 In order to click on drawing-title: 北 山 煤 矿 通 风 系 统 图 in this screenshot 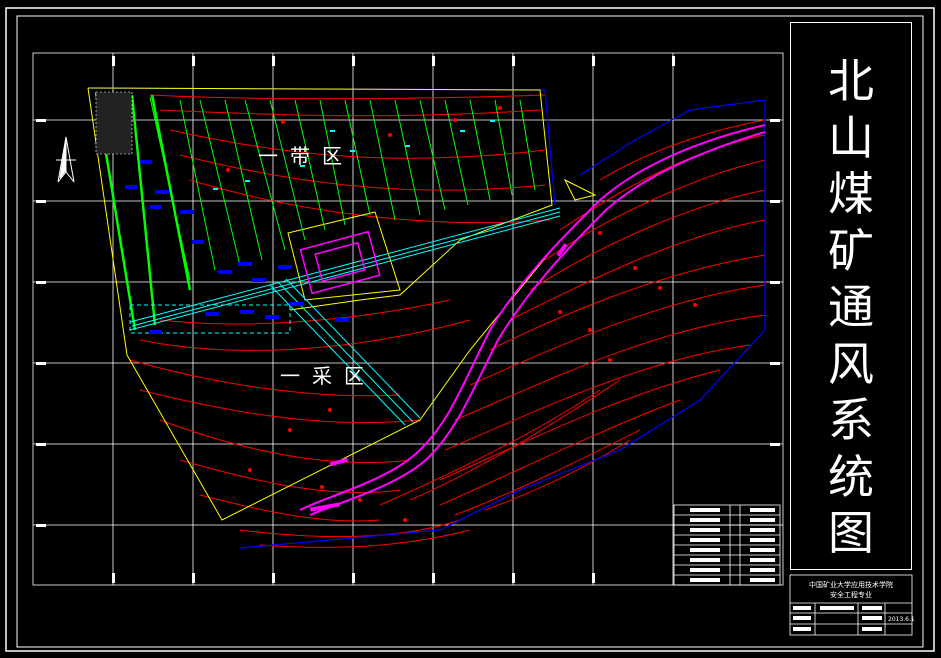, I will do `click(851, 307)`.